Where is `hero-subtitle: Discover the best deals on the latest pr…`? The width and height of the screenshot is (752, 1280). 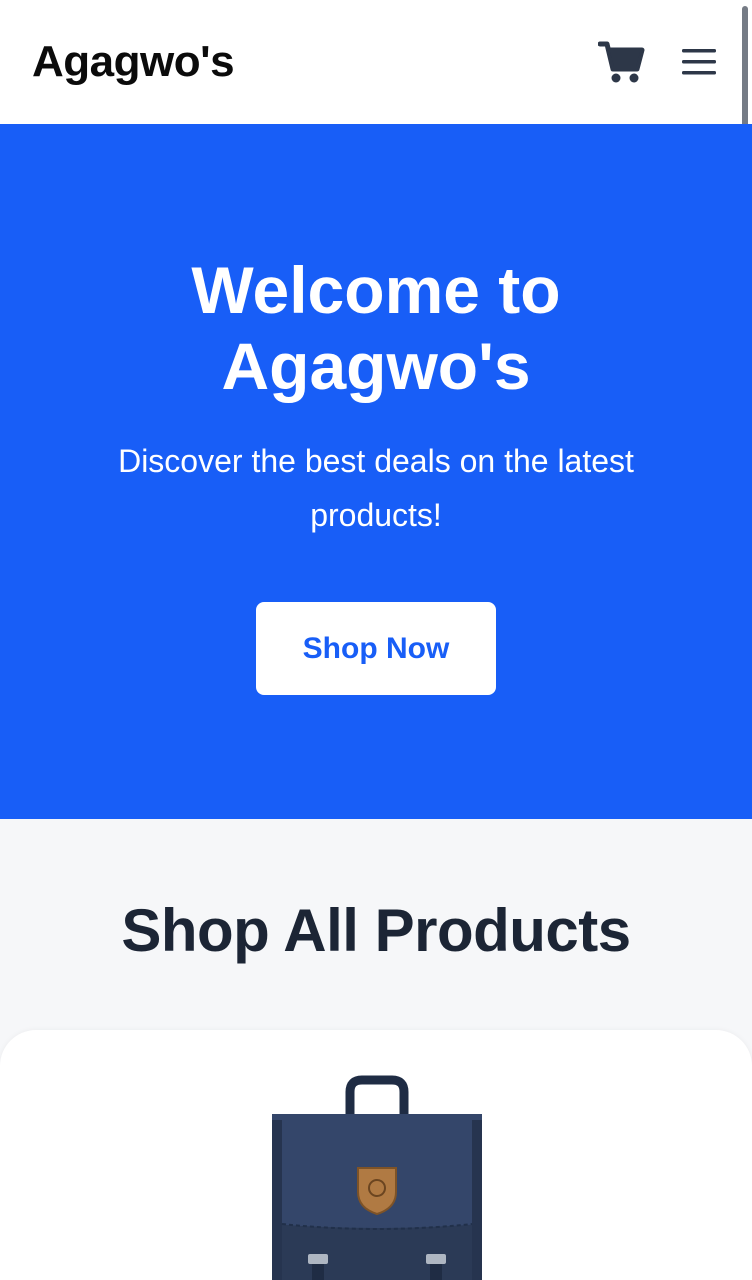
hero-subtitle: Discover the best deals on the latest pr… is located at coordinates (376, 488).